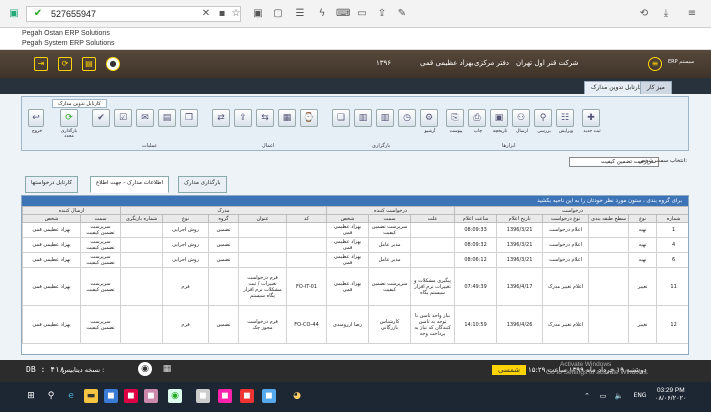  Describe the element at coordinates (224, 218) in the screenshot. I see `column-header: گروه` at that location.